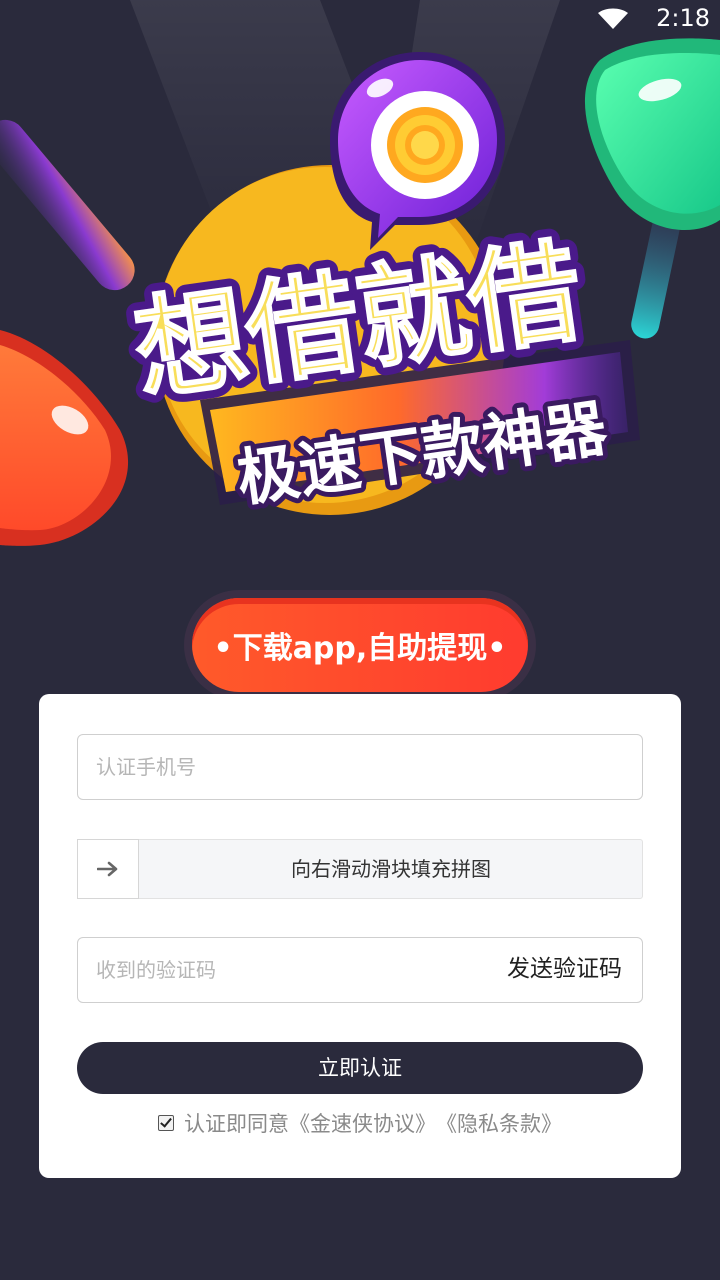  What do you see at coordinates (360, 1068) in the screenshot?
I see `submit-auth-button: 立即认证` at bounding box center [360, 1068].